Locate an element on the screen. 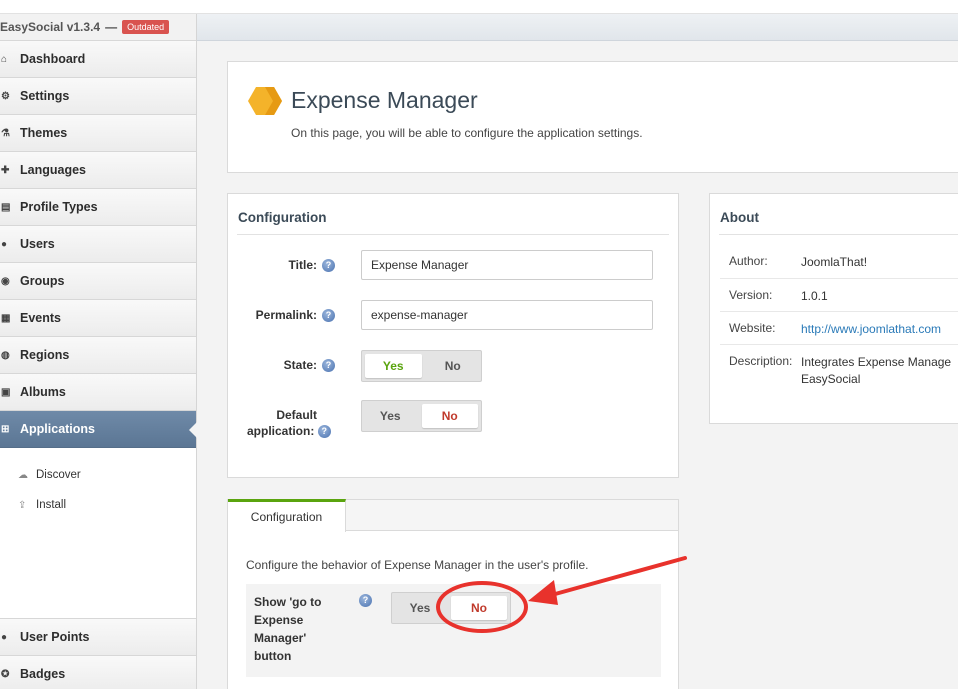 The height and width of the screenshot is (689, 958). website-link: http://www.joomlathat.com is located at coordinates (871, 329).